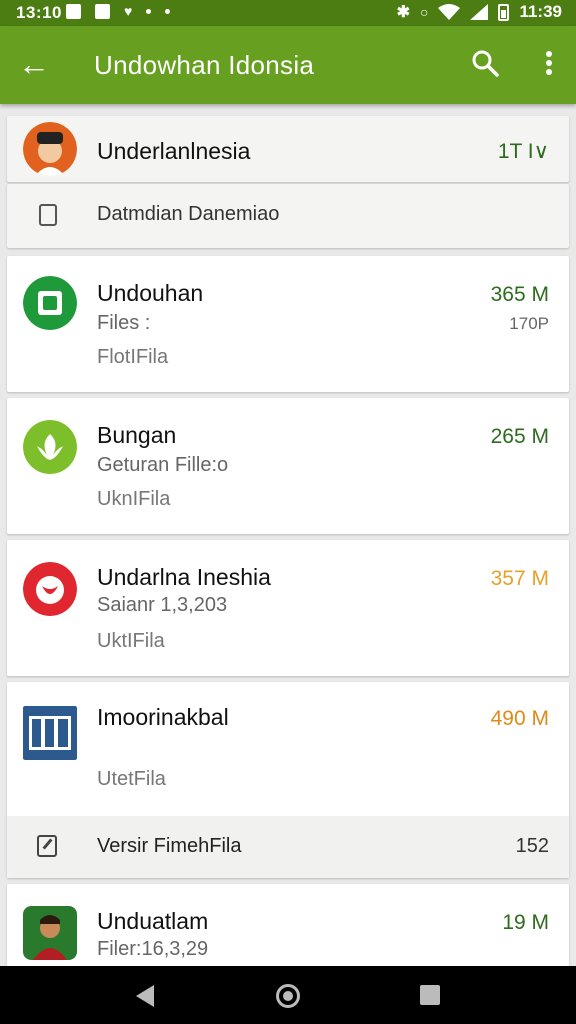 This screenshot has width=576, height=1024. What do you see at coordinates (525, 922) in the screenshot?
I see `item-size: 19 M` at bounding box center [525, 922].